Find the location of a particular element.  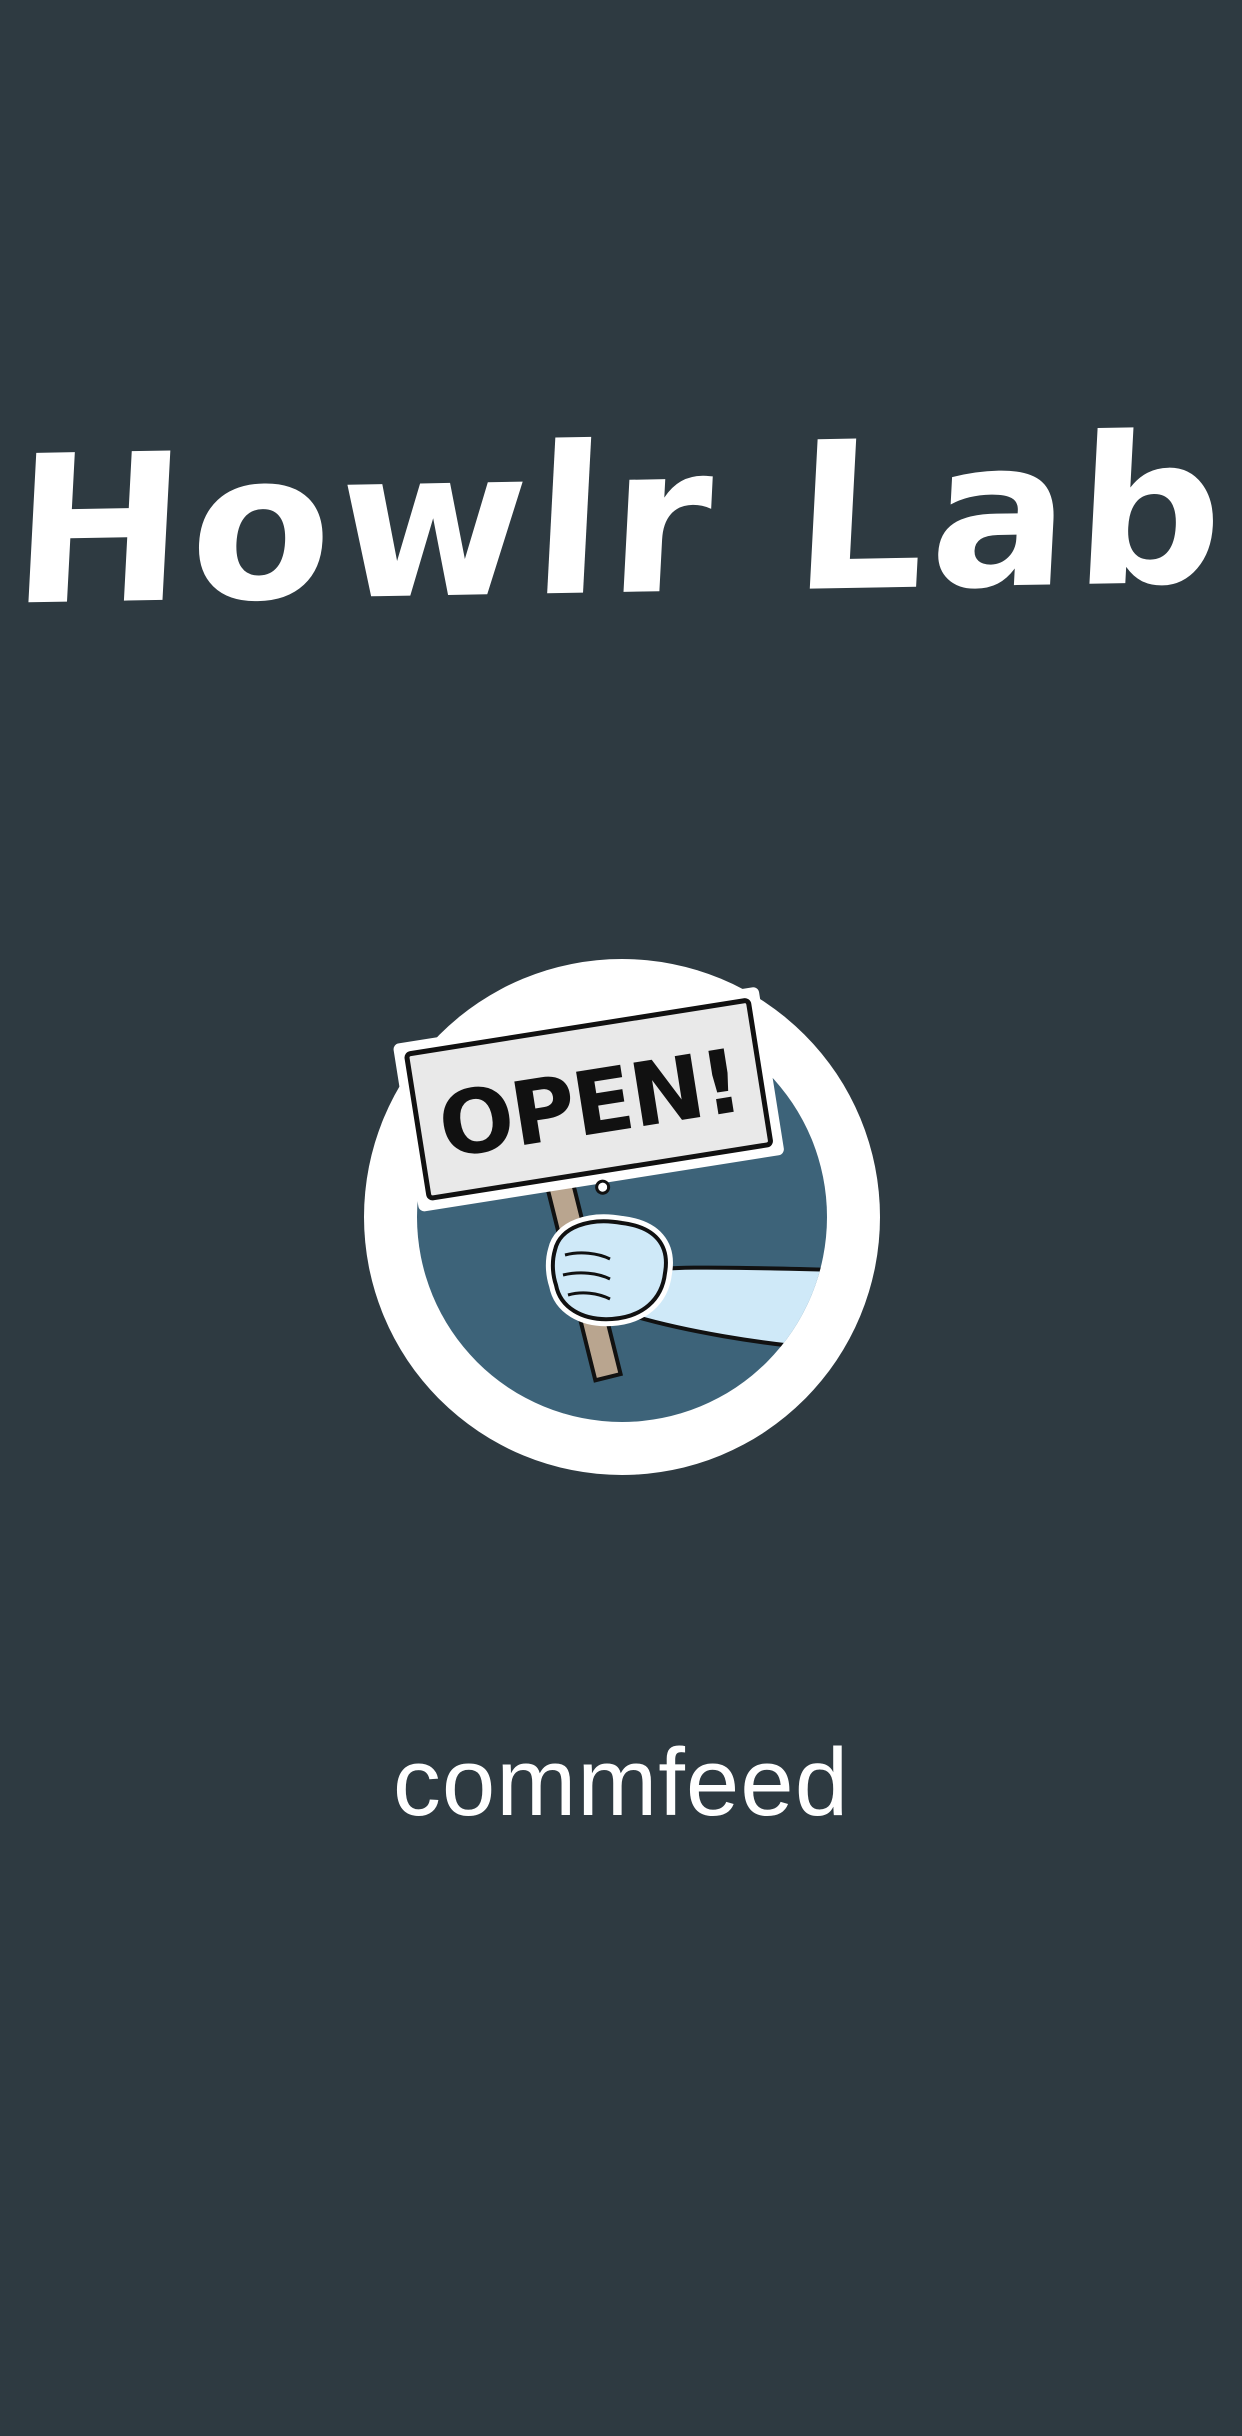

open-sign-hand-icon: OPEN! is located at coordinates (622, 1217).